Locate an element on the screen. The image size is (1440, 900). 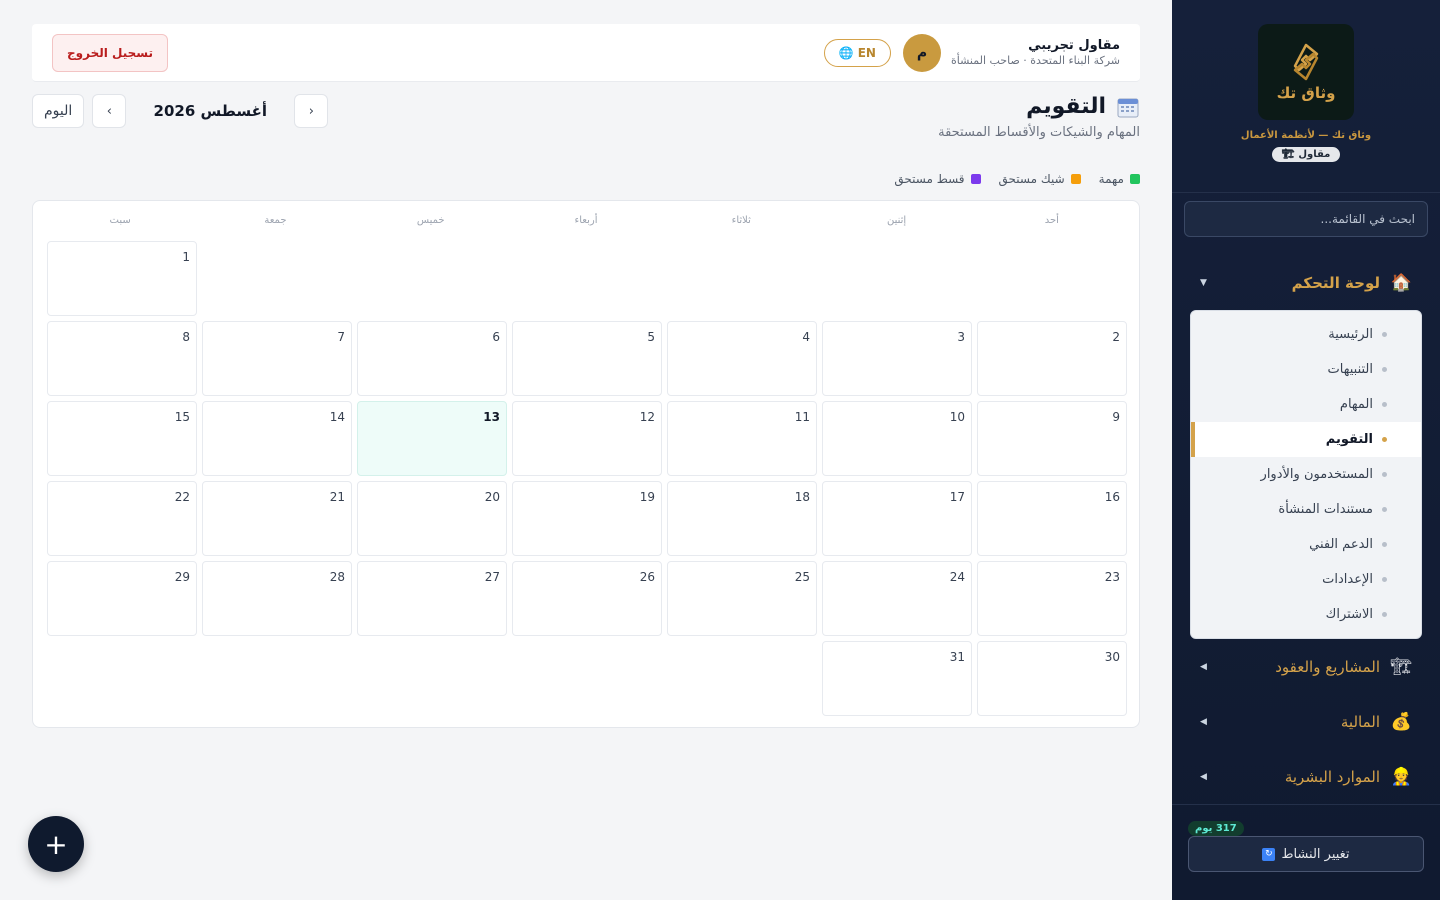
day-cell: 4 is located at coordinates (742, 358).